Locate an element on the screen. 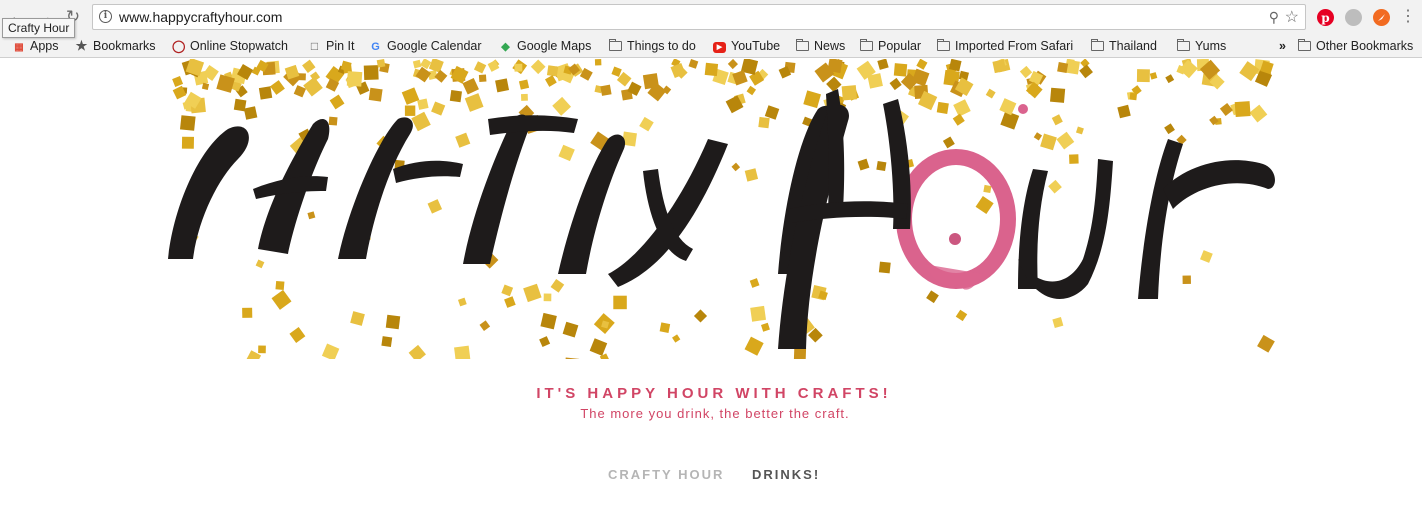 This screenshot has width=1422, height=509. bookmark-apps: ▦ Apps is located at coordinates (35, 47).